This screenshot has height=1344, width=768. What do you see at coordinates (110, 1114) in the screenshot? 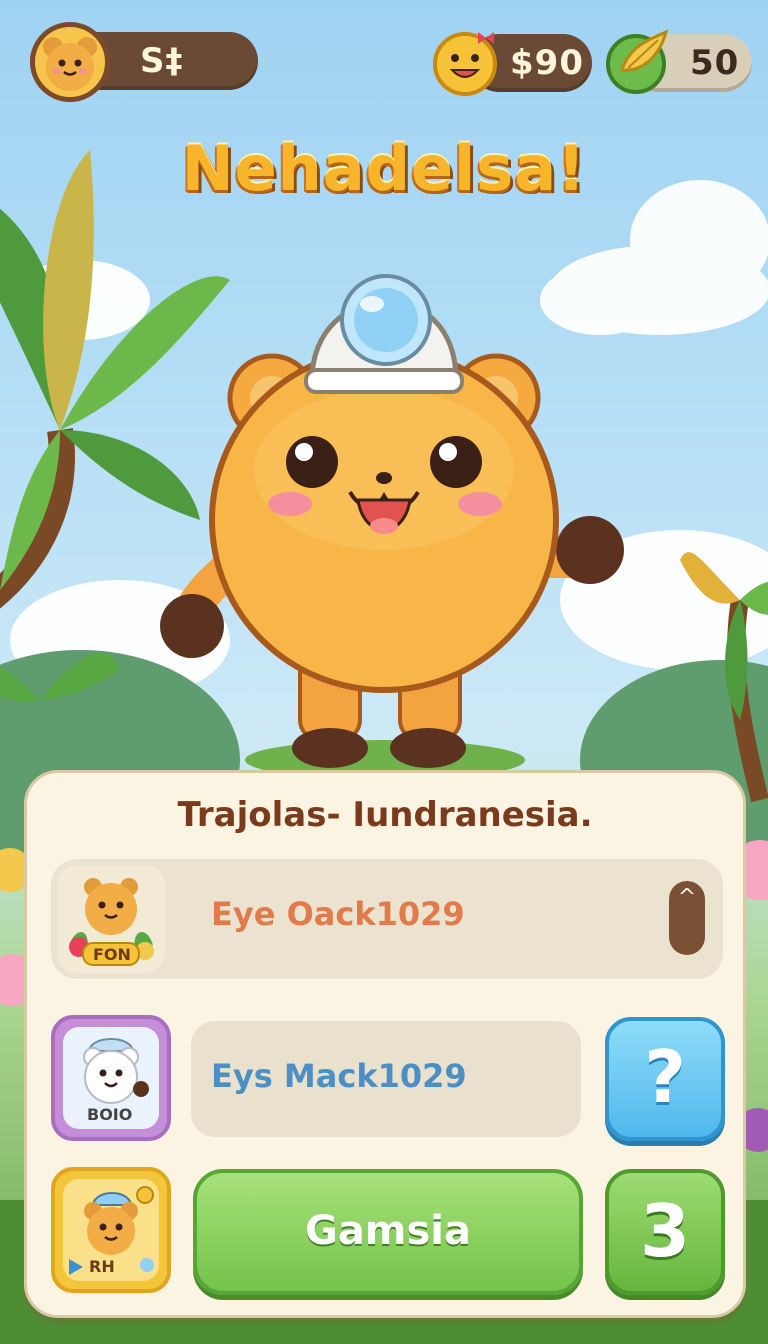
I see `badge-label: BOIO` at bounding box center [110, 1114].